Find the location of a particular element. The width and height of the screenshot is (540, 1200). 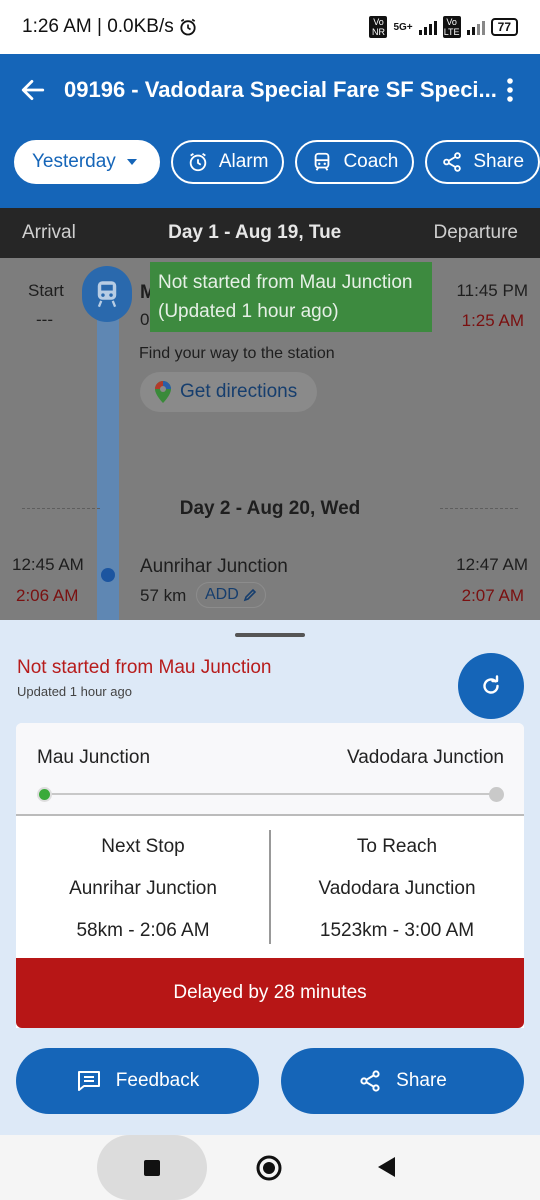

next-stop-info: 58km - 2:06 AM is located at coordinates (143, 930).